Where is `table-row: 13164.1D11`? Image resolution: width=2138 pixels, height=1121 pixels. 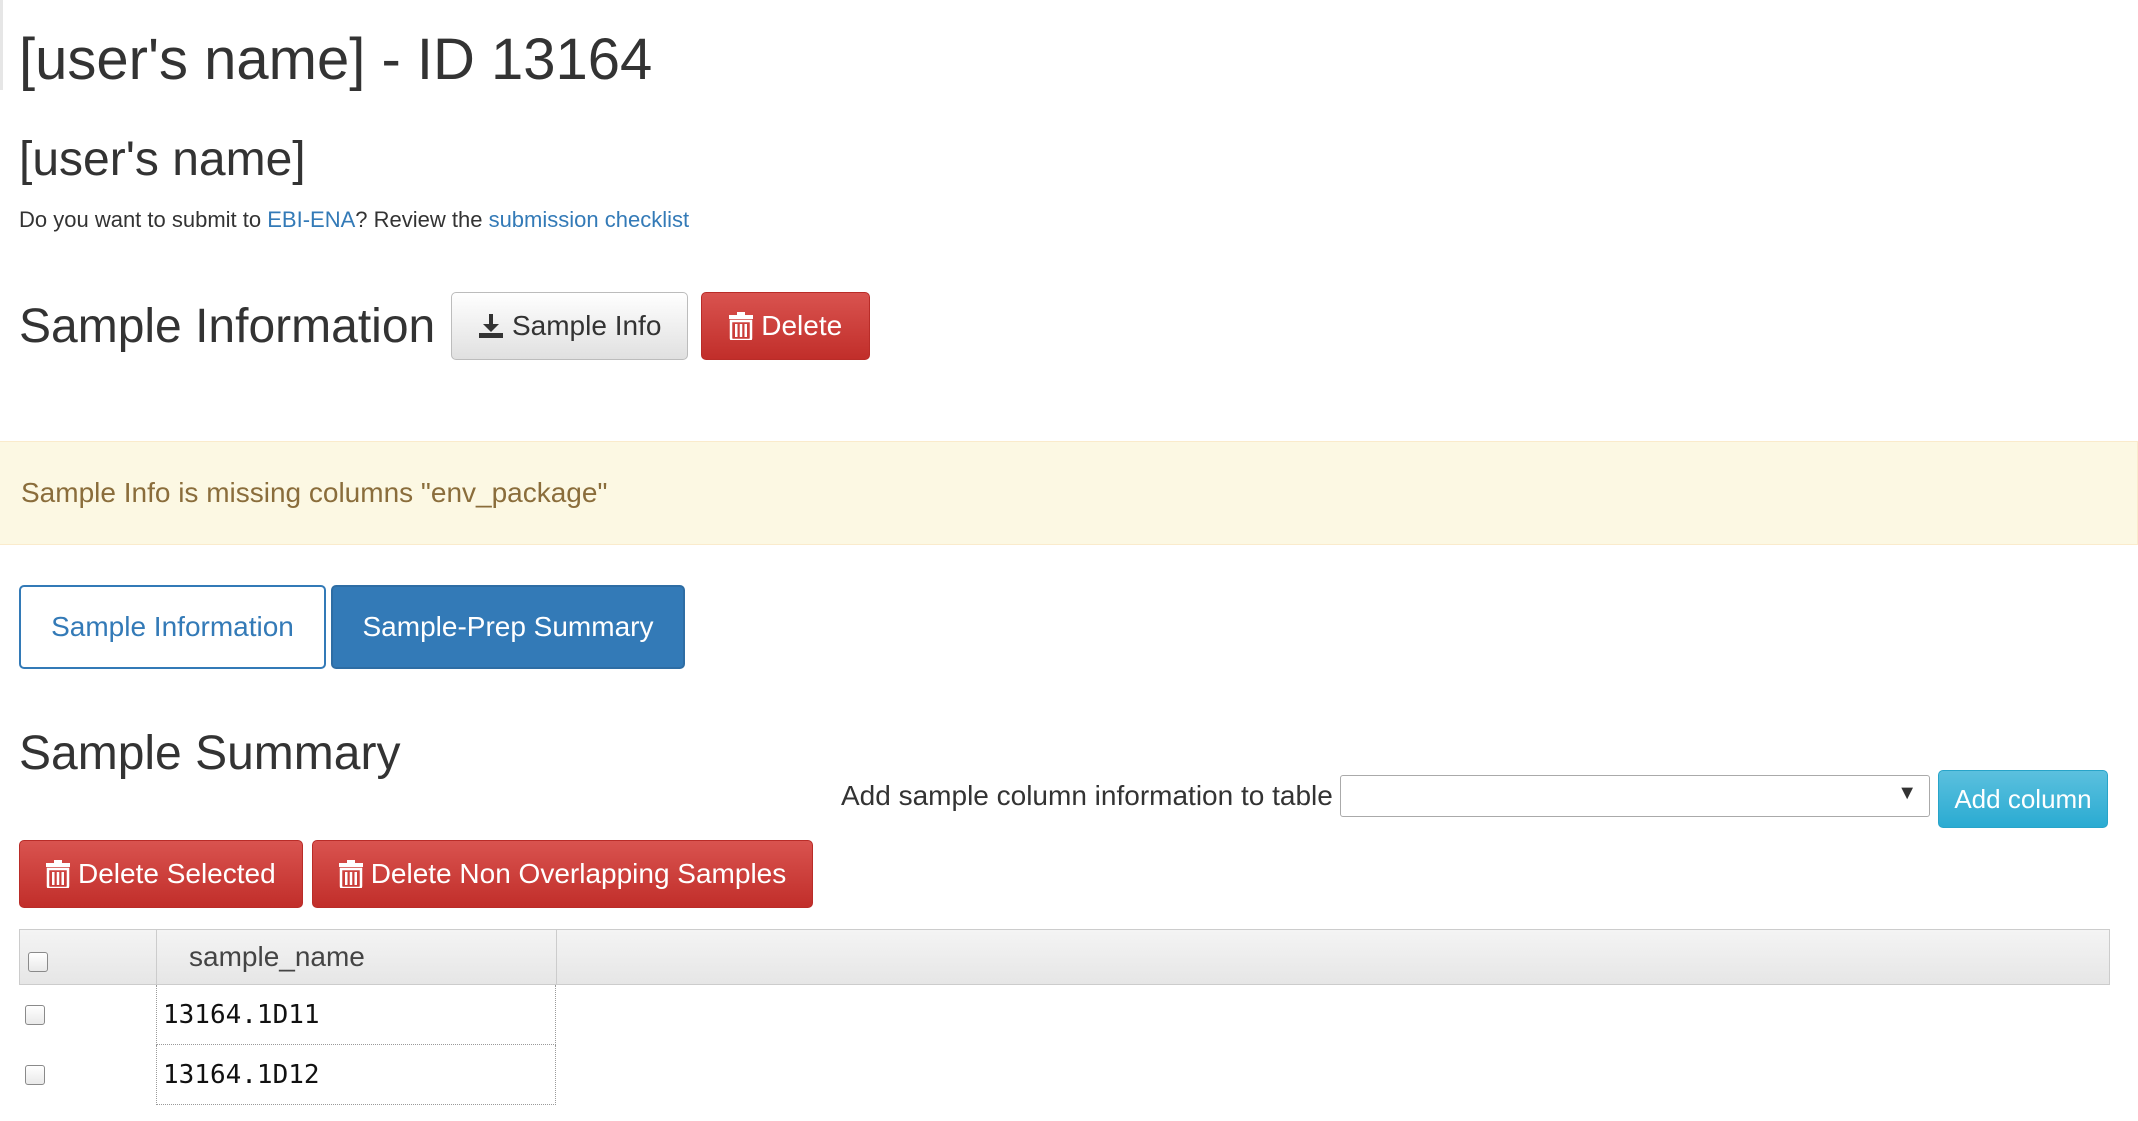 table-row: 13164.1D11 is located at coordinates (1064, 1015).